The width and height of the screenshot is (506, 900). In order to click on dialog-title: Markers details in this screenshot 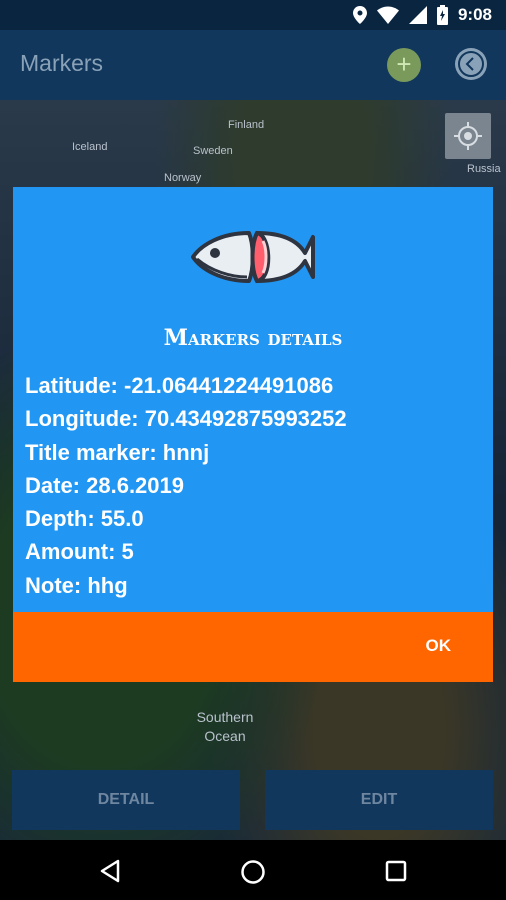, I will do `click(253, 338)`.